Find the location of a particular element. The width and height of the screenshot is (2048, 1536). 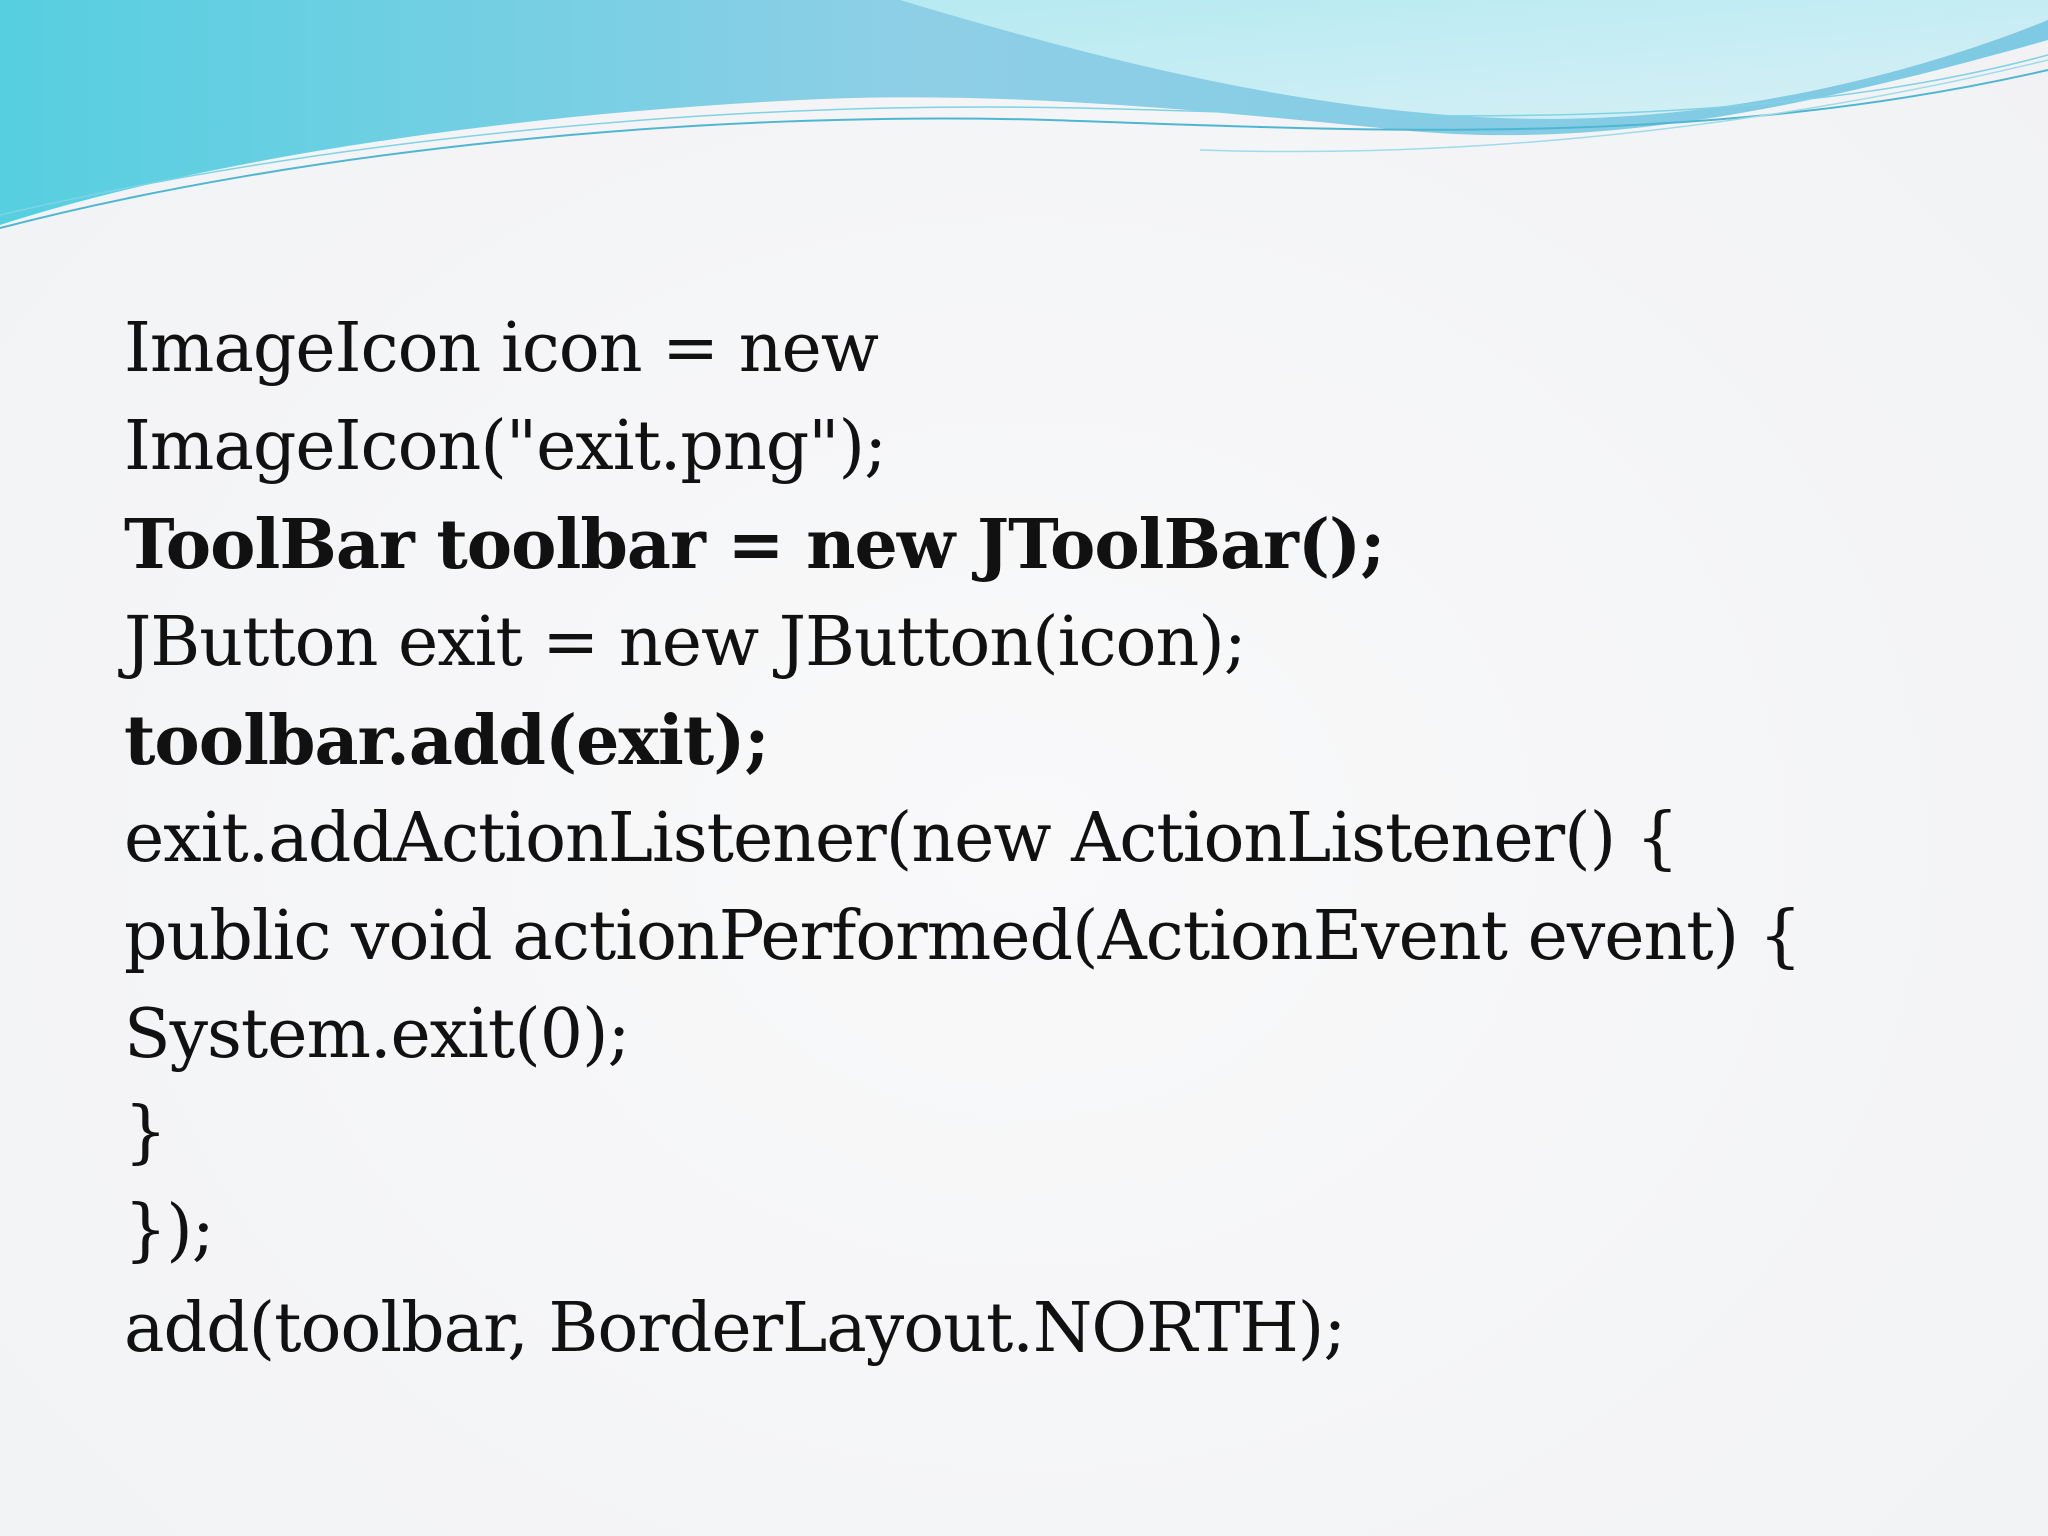

code-line: } is located at coordinates (145, 1132).